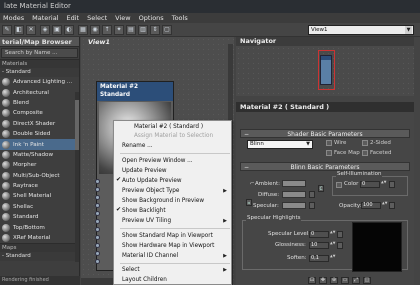 The height and width of the screenshot is (285, 420). I want to click on menu-item-preview-object-type: Preview Object Type, so click(150, 191).